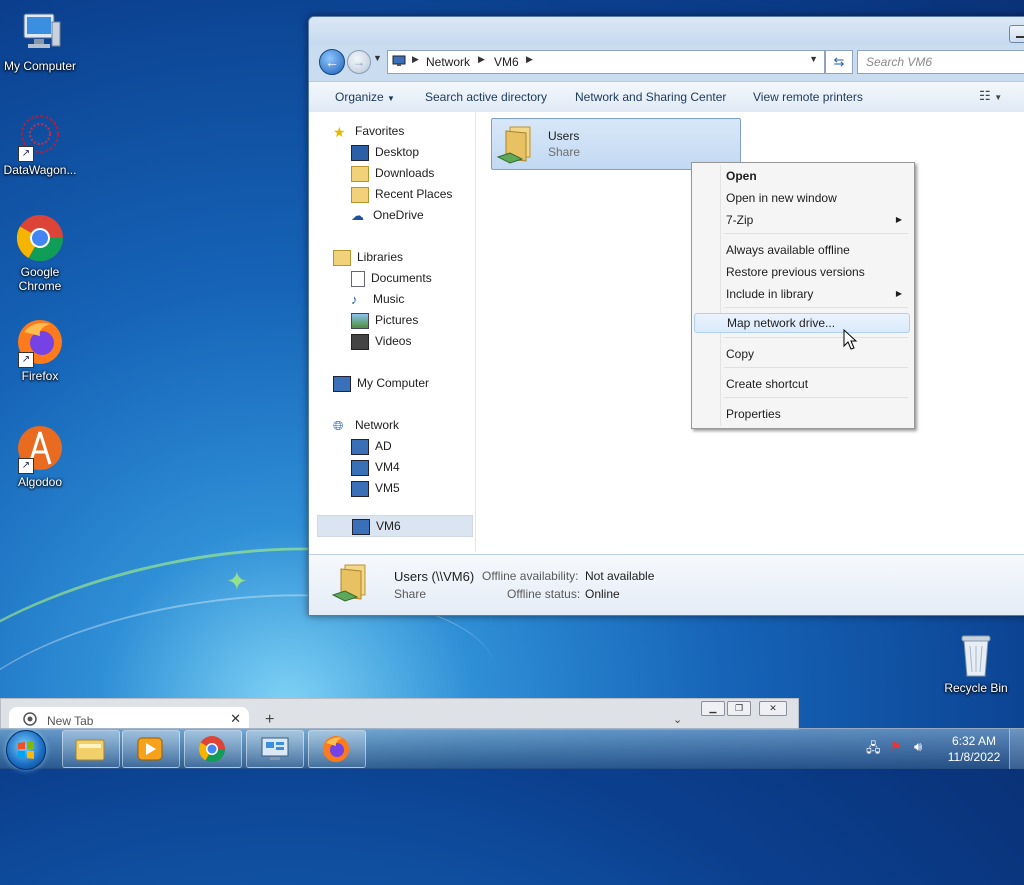 The height and width of the screenshot is (885, 1024). Describe the element at coordinates (414, 194) in the screenshot. I see `nav-label: Recent Places` at that location.